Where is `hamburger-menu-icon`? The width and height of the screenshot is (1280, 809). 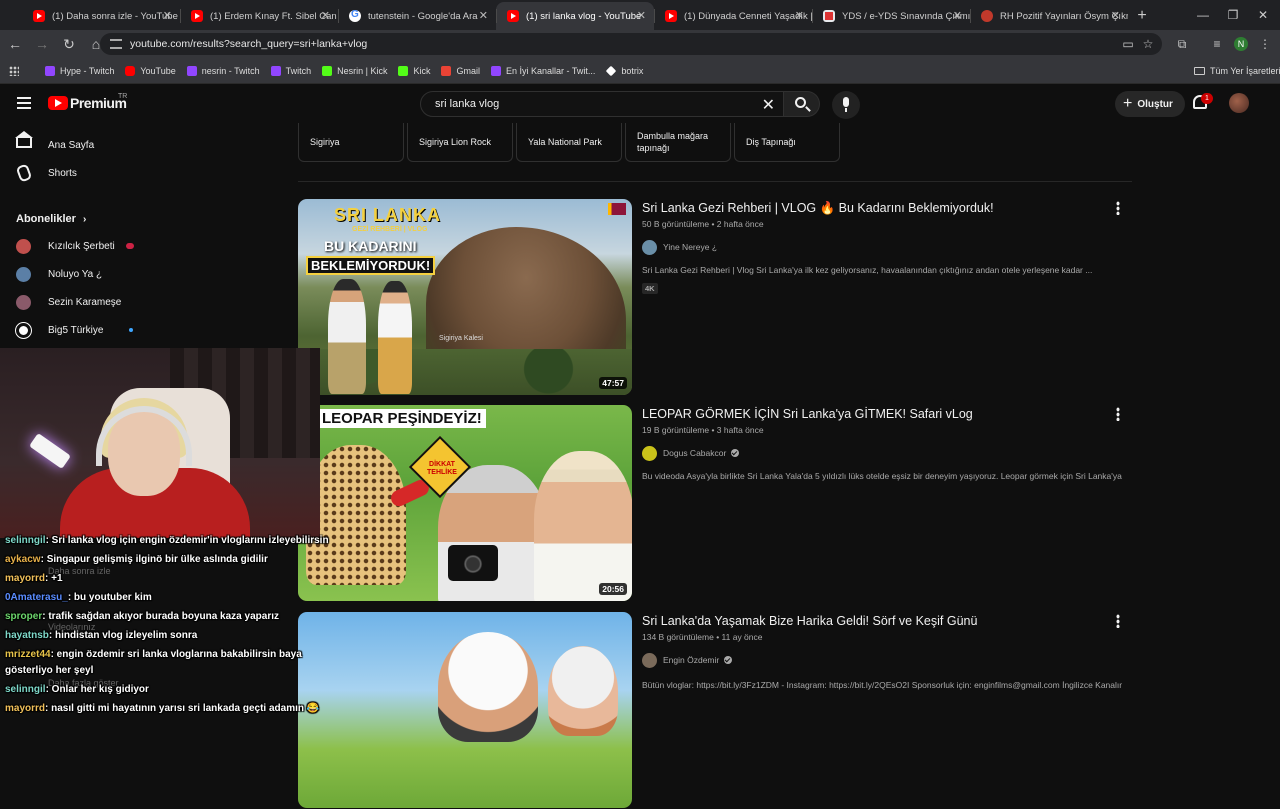
hamburger-menu-icon is located at coordinates (24, 103).